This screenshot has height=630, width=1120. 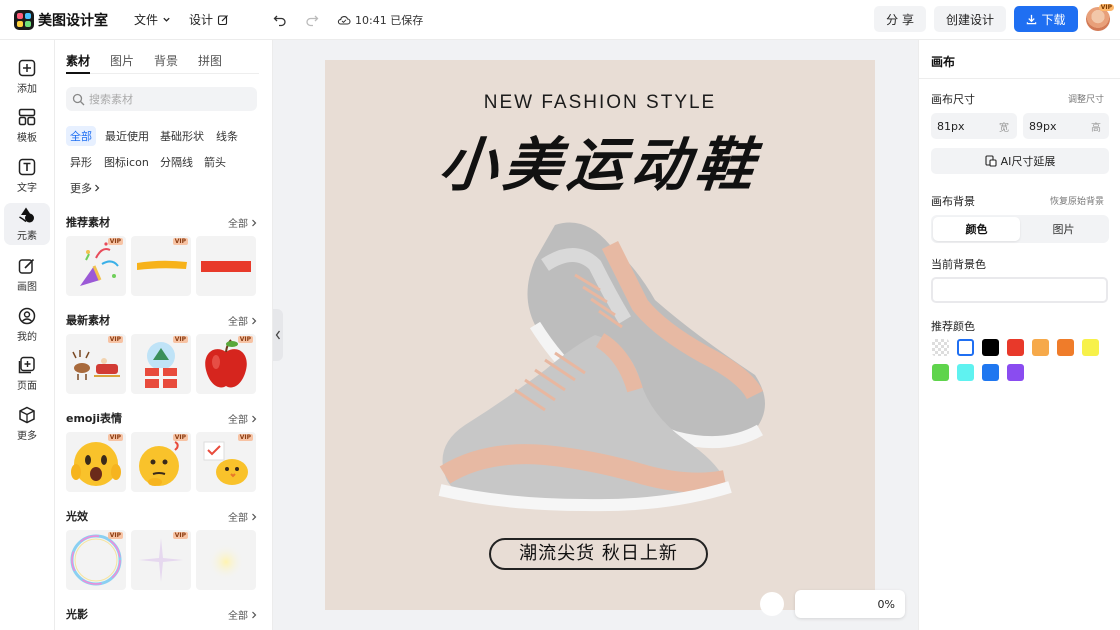 I want to click on glow-icon, so click(x=226, y=562).